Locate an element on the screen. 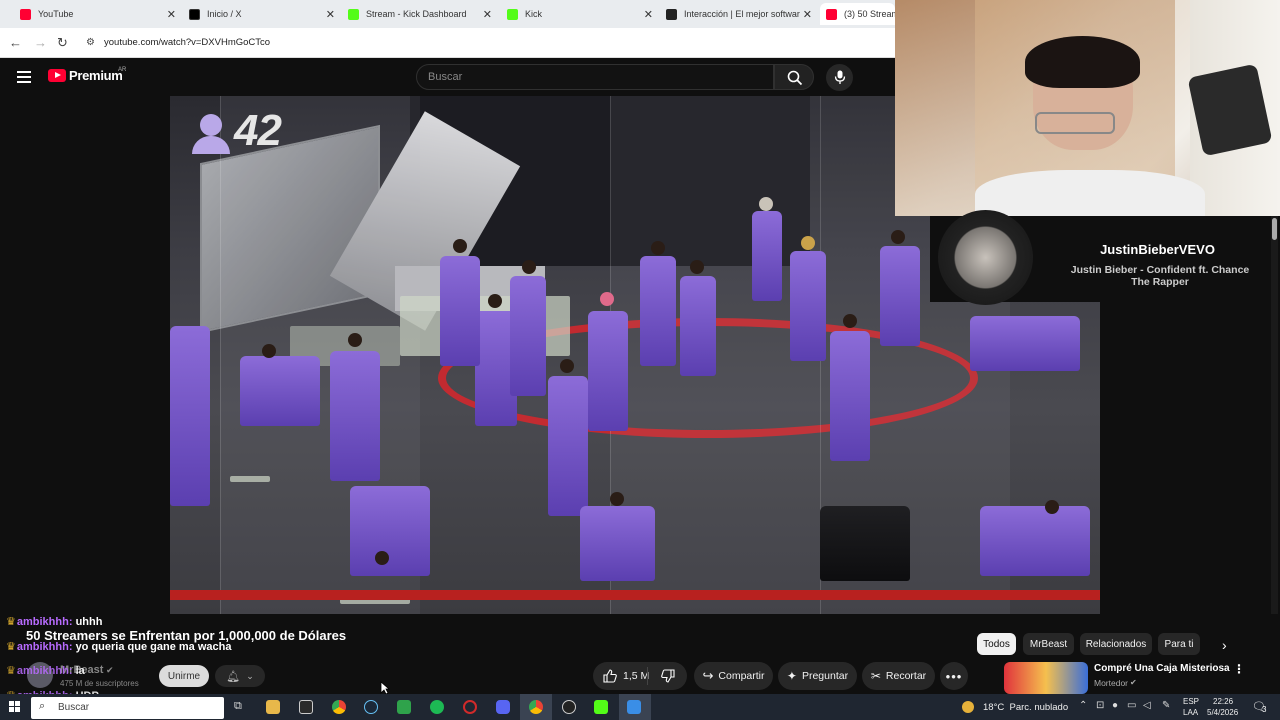  lang-code-2: LAA is located at coordinates (1190, 712).